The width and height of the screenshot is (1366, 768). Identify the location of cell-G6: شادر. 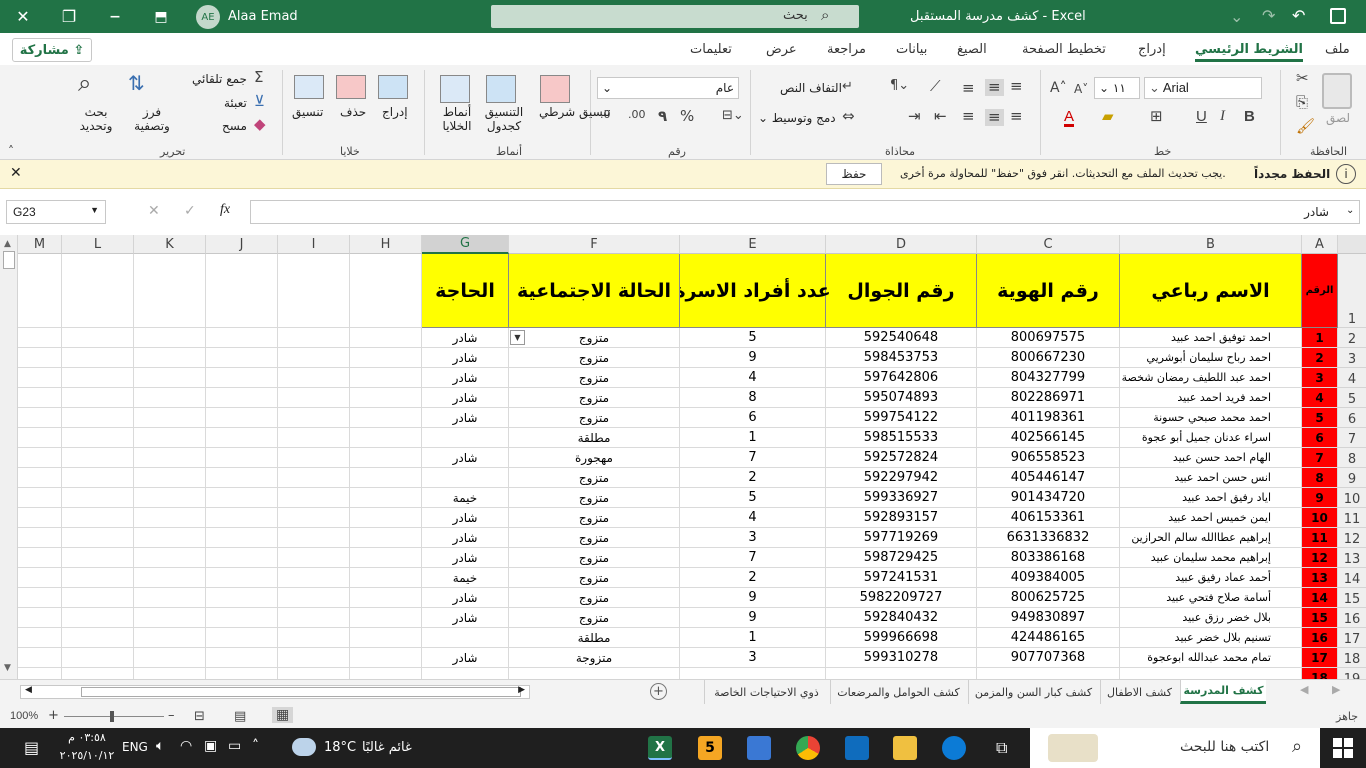
(465, 418).